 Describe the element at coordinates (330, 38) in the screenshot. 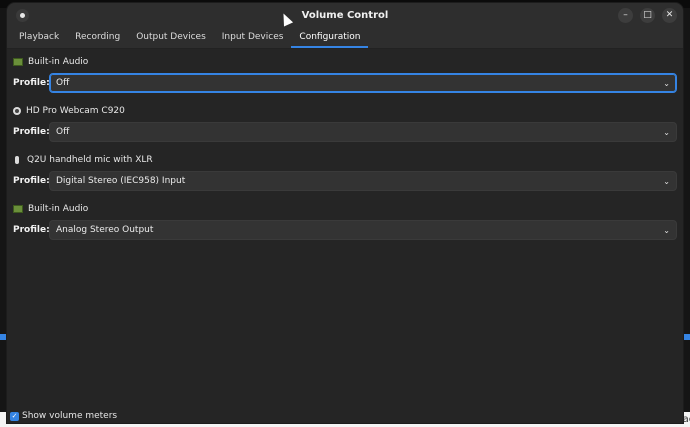

I see `tab-configuration: Configuration` at that location.